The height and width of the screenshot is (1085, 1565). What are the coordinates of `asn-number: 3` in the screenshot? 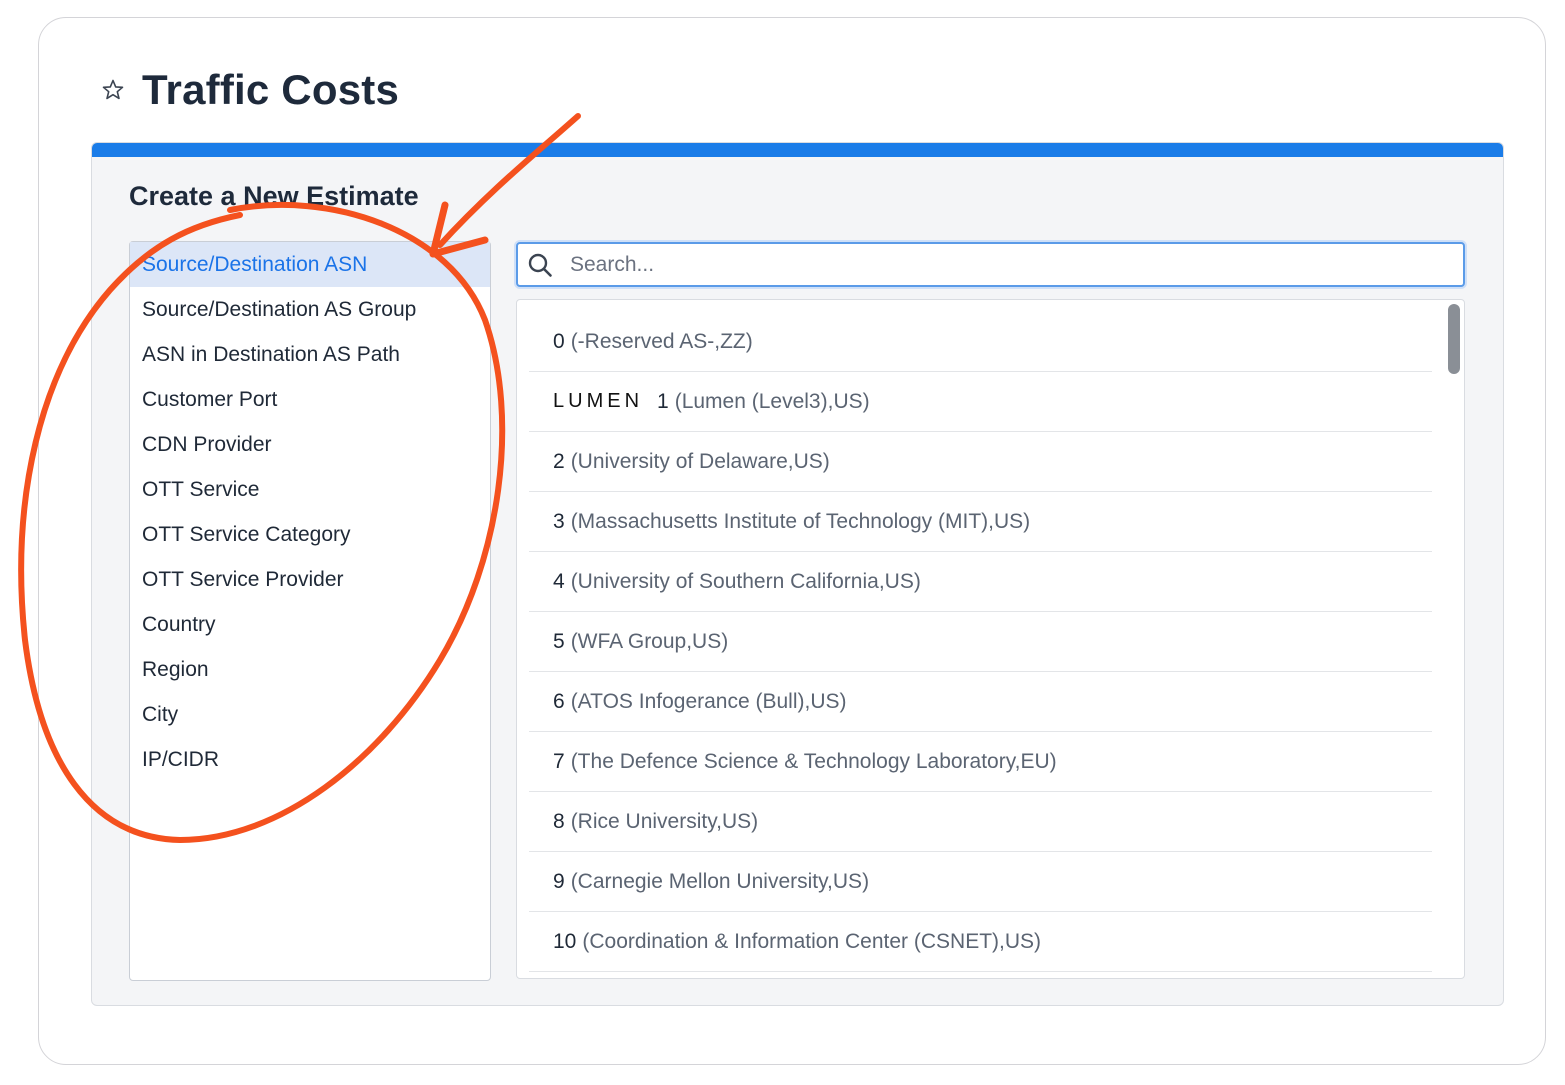 It's located at (559, 521).